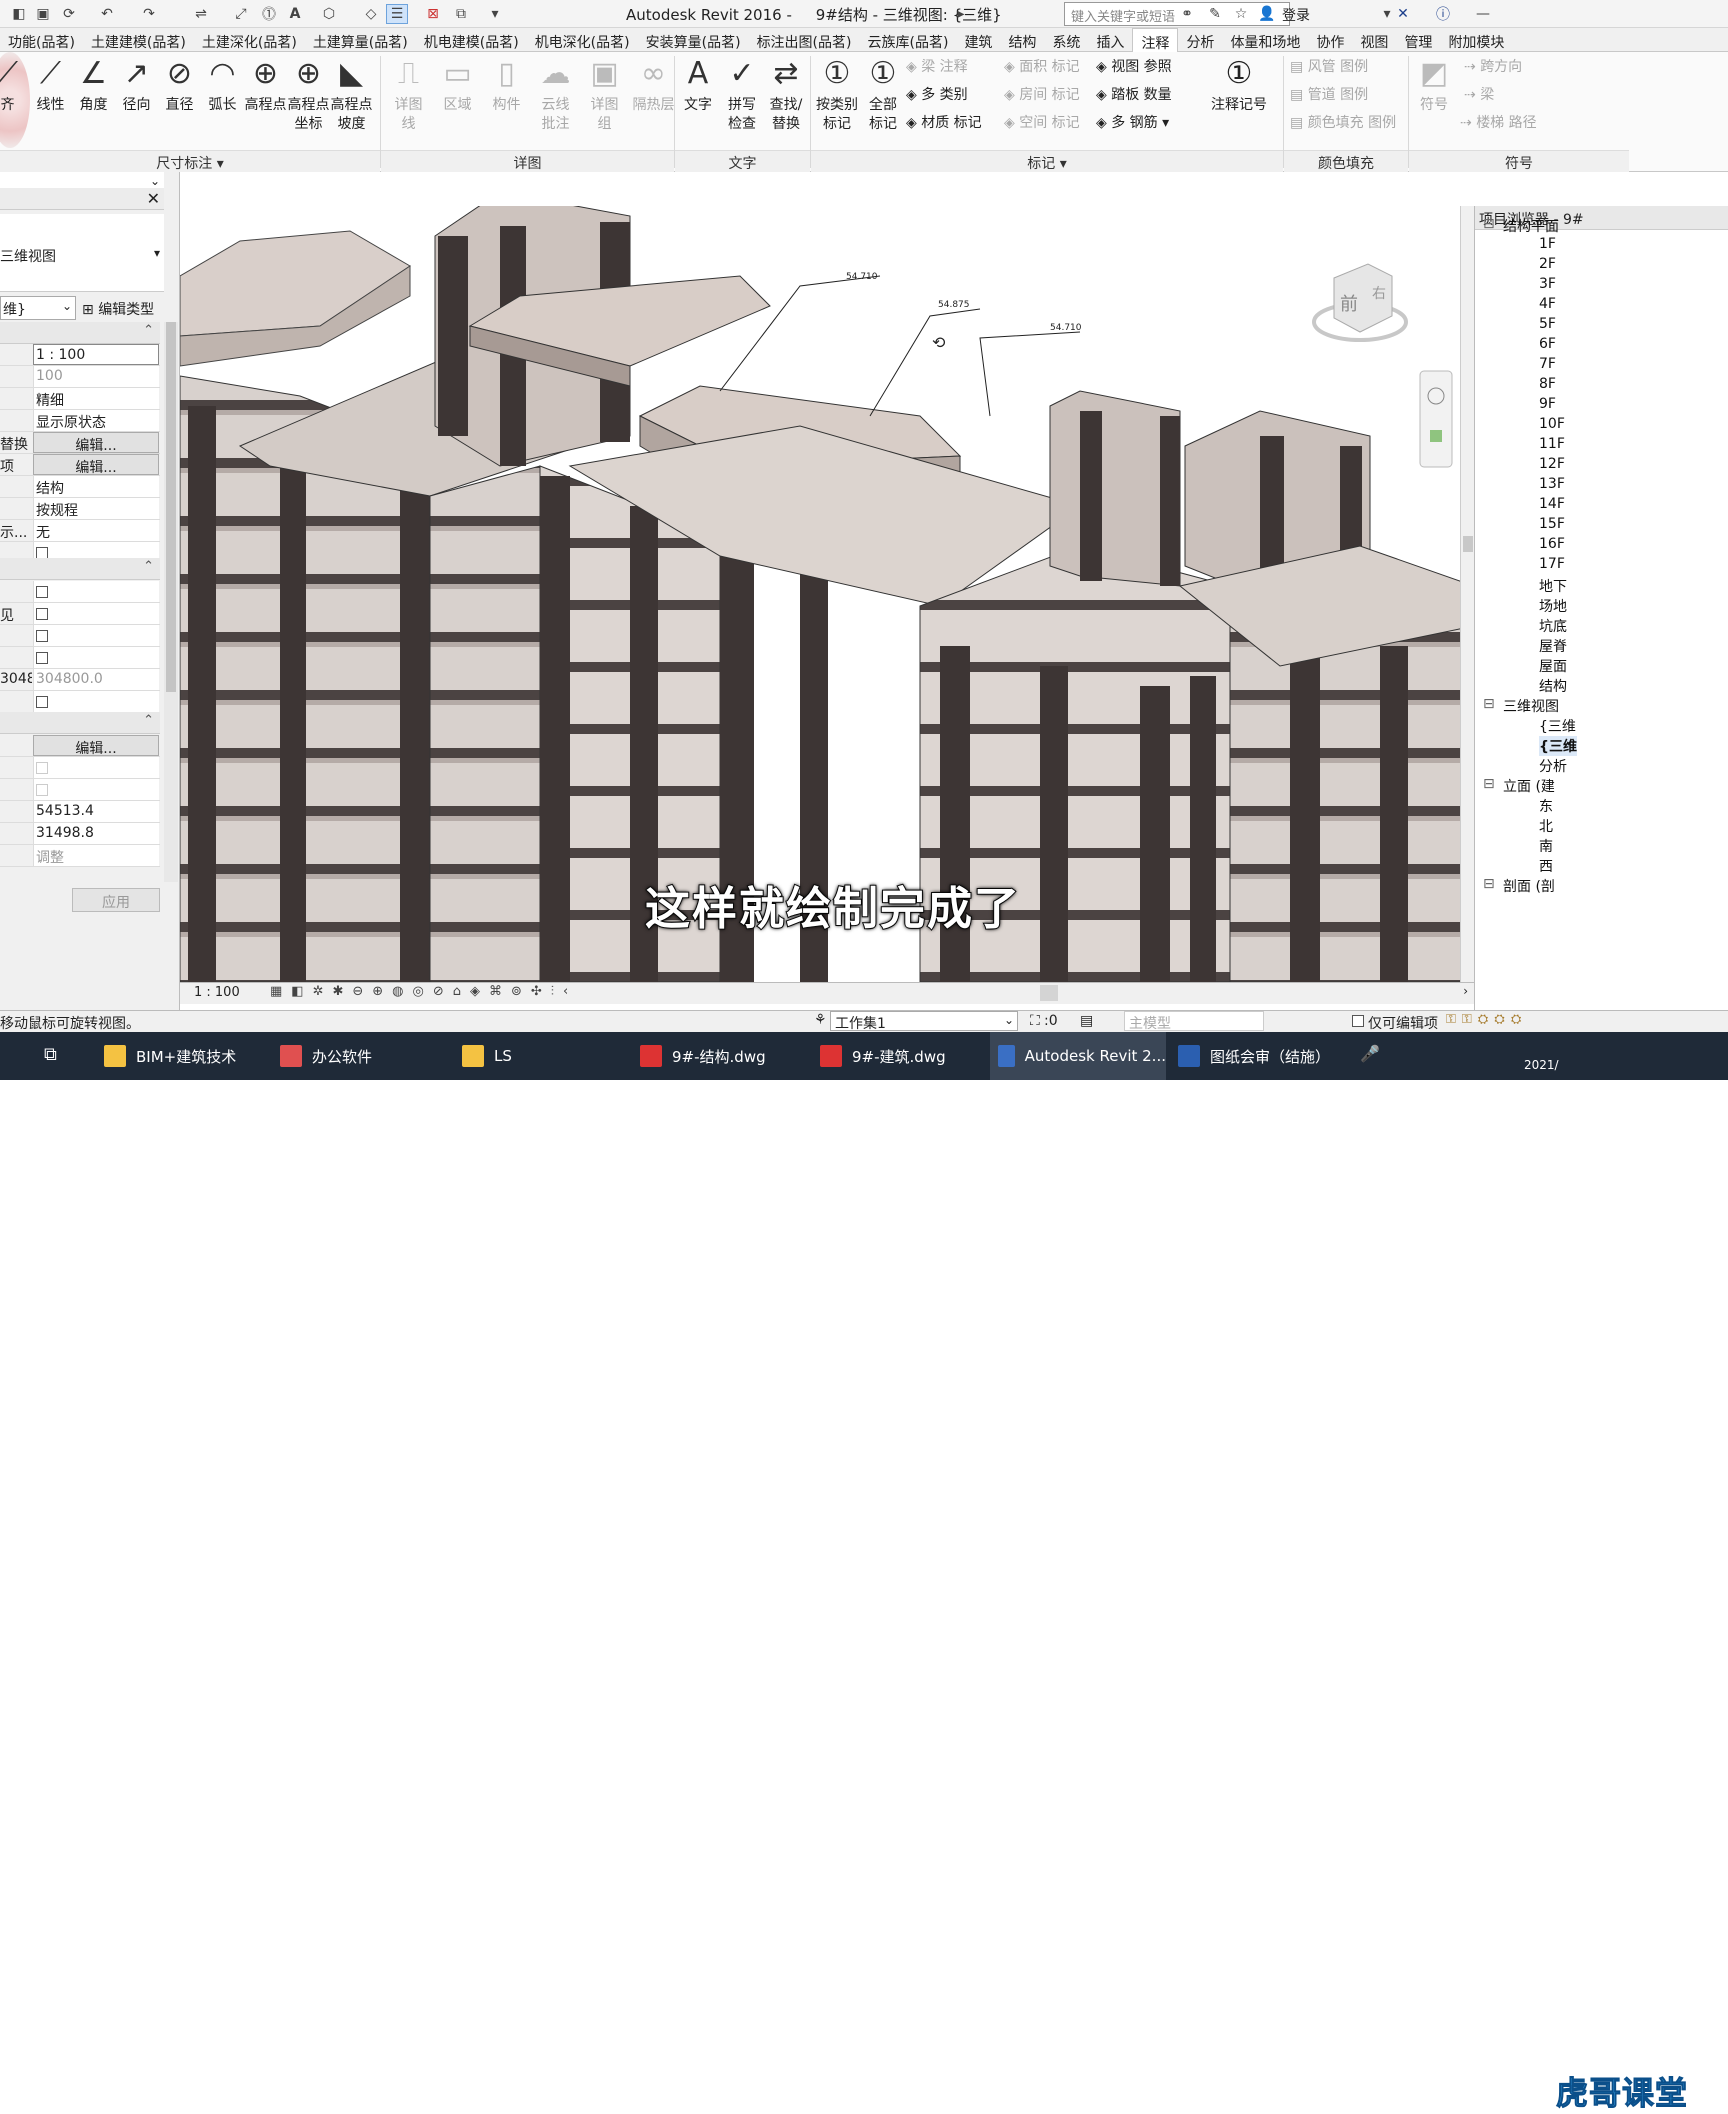  Describe the element at coordinates (693, 40) in the screenshot. I see `tab-6: 安装算量(品茗)` at that location.